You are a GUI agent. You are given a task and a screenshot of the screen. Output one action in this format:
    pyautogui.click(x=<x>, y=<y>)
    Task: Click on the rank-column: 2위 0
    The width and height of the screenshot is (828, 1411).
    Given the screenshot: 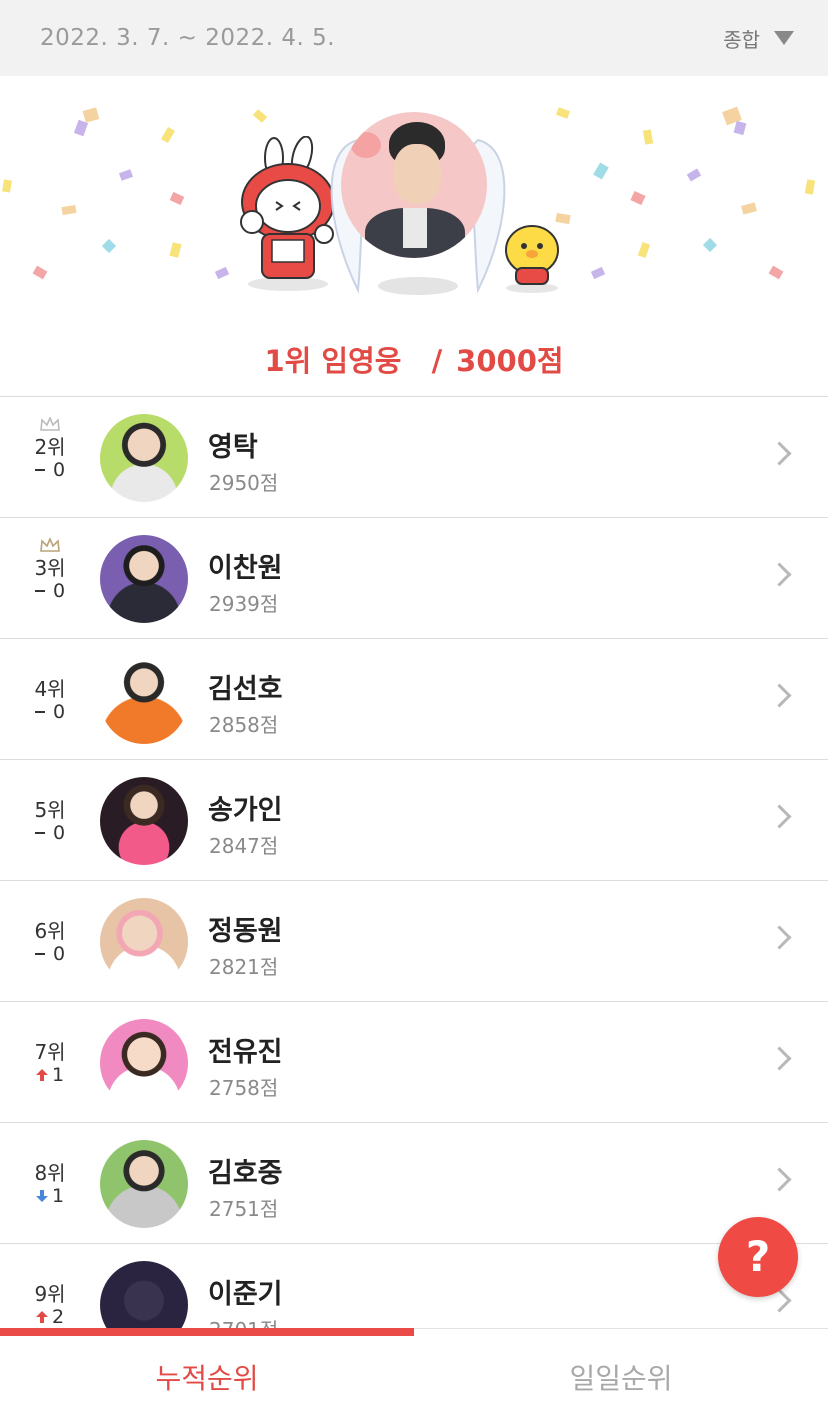 What is the action you would take?
    pyautogui.click(x=50, y=457)
    